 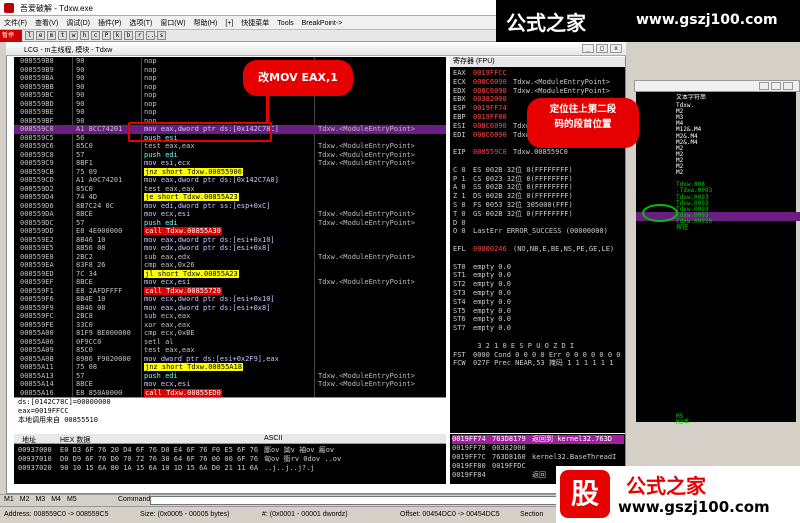 I want to click on menu-item: 调试(D), so click(x=78, y=23).